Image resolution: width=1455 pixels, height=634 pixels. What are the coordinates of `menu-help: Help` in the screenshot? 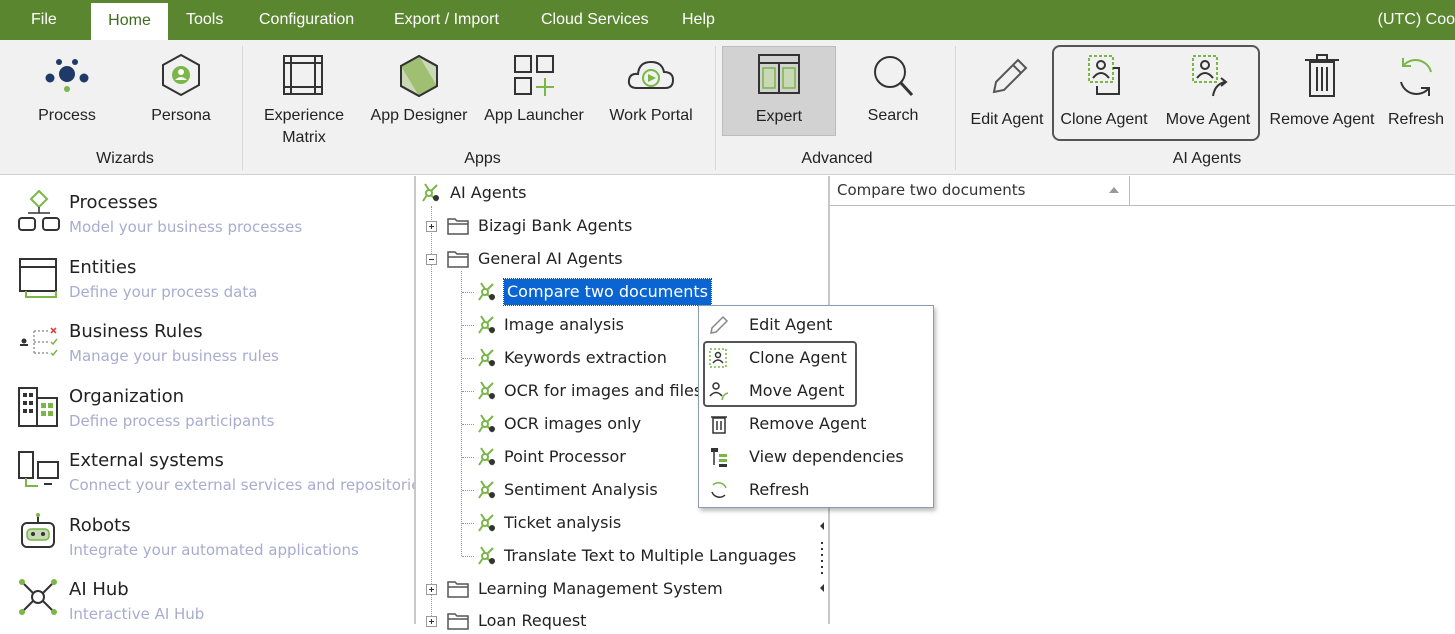 It's located at (698, 20).